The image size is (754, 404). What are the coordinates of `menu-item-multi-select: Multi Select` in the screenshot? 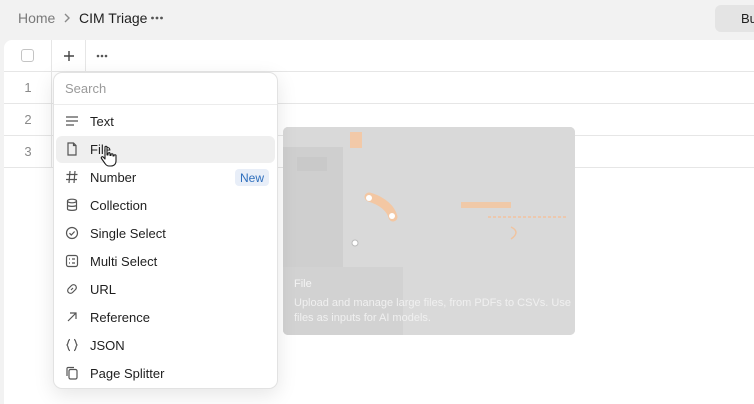 It's located at (165, 261).